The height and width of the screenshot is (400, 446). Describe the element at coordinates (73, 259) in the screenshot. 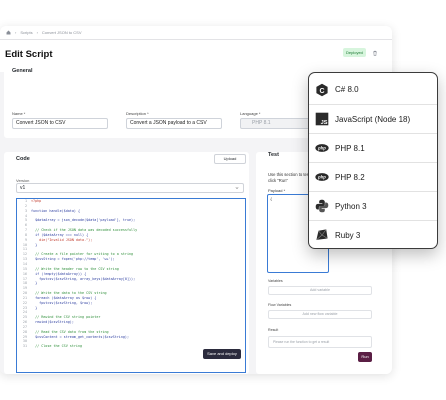

I see `code-text: $csvString = fopen('php://temp', 'w+');` at that location.